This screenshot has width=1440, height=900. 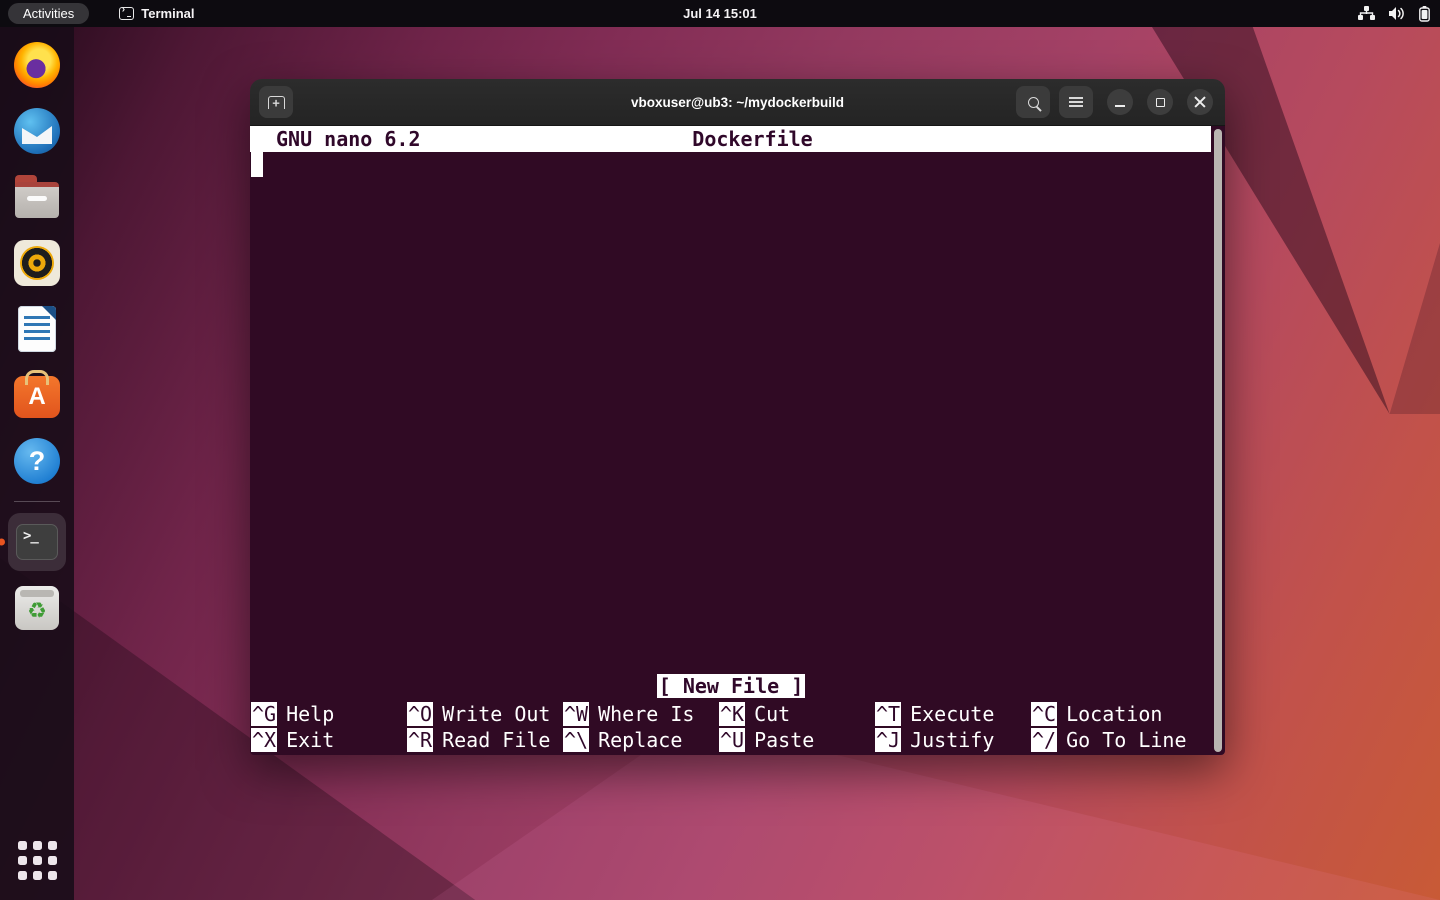 I want to click on clock: Jul 14 15:01, so click(x=720, y=13).